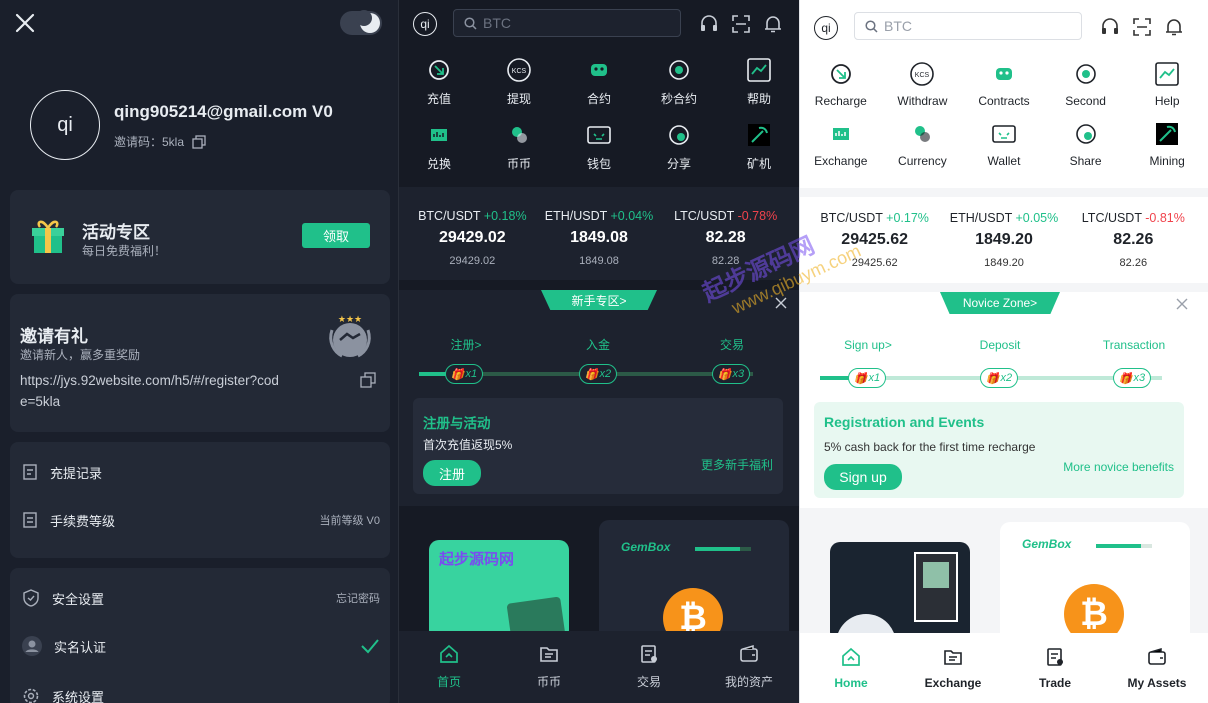  What do you see at coordinates (358, 598) in the screenshot?
I see `forgot-password-link: 忘记密码` at bounding box center [358, 598].